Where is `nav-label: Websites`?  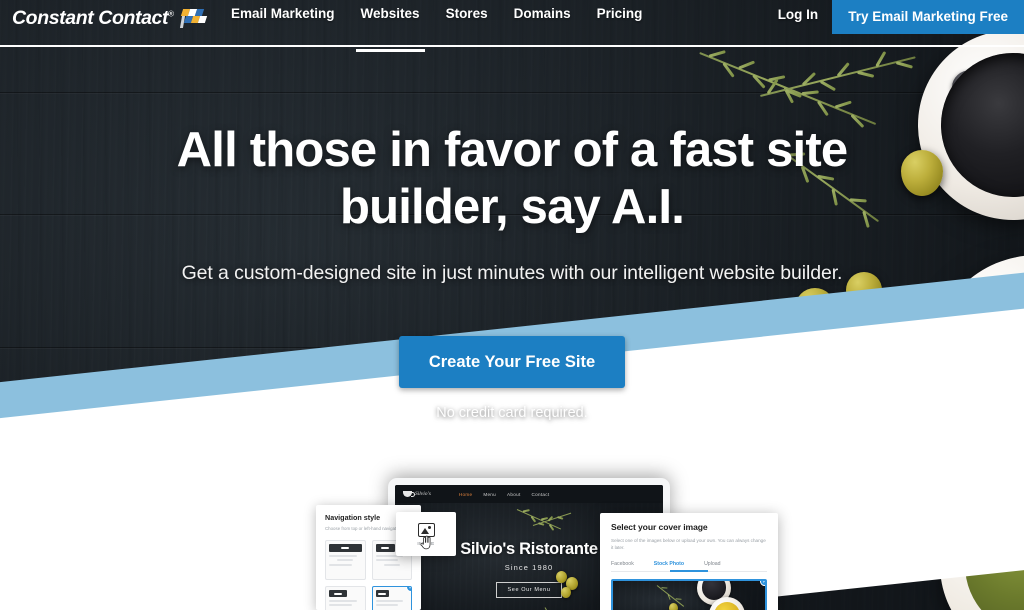
nav-label: Websites is located at coordinates (390, 13).